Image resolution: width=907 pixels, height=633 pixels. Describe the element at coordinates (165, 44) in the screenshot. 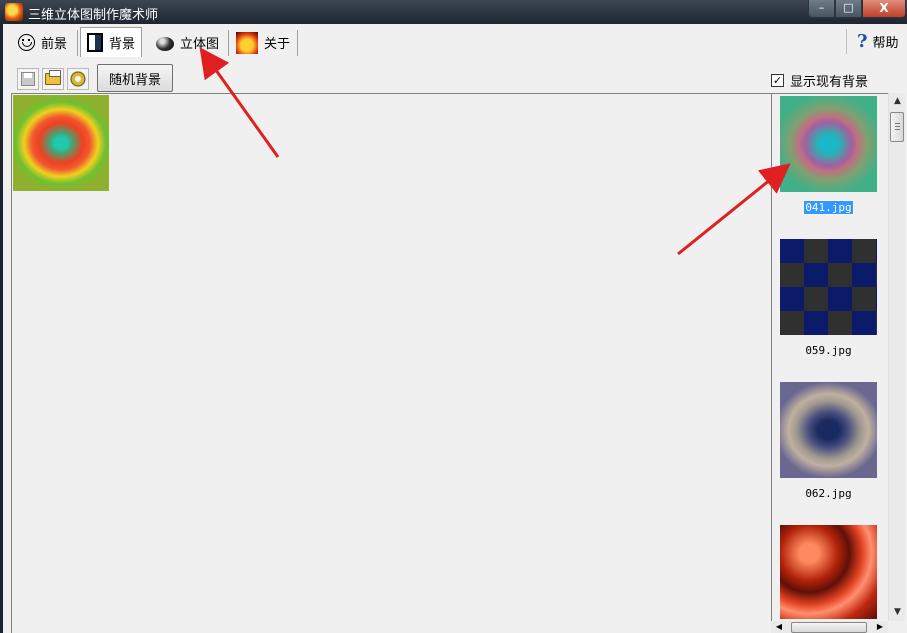

I see `stereogram-ball-icon` at that location.